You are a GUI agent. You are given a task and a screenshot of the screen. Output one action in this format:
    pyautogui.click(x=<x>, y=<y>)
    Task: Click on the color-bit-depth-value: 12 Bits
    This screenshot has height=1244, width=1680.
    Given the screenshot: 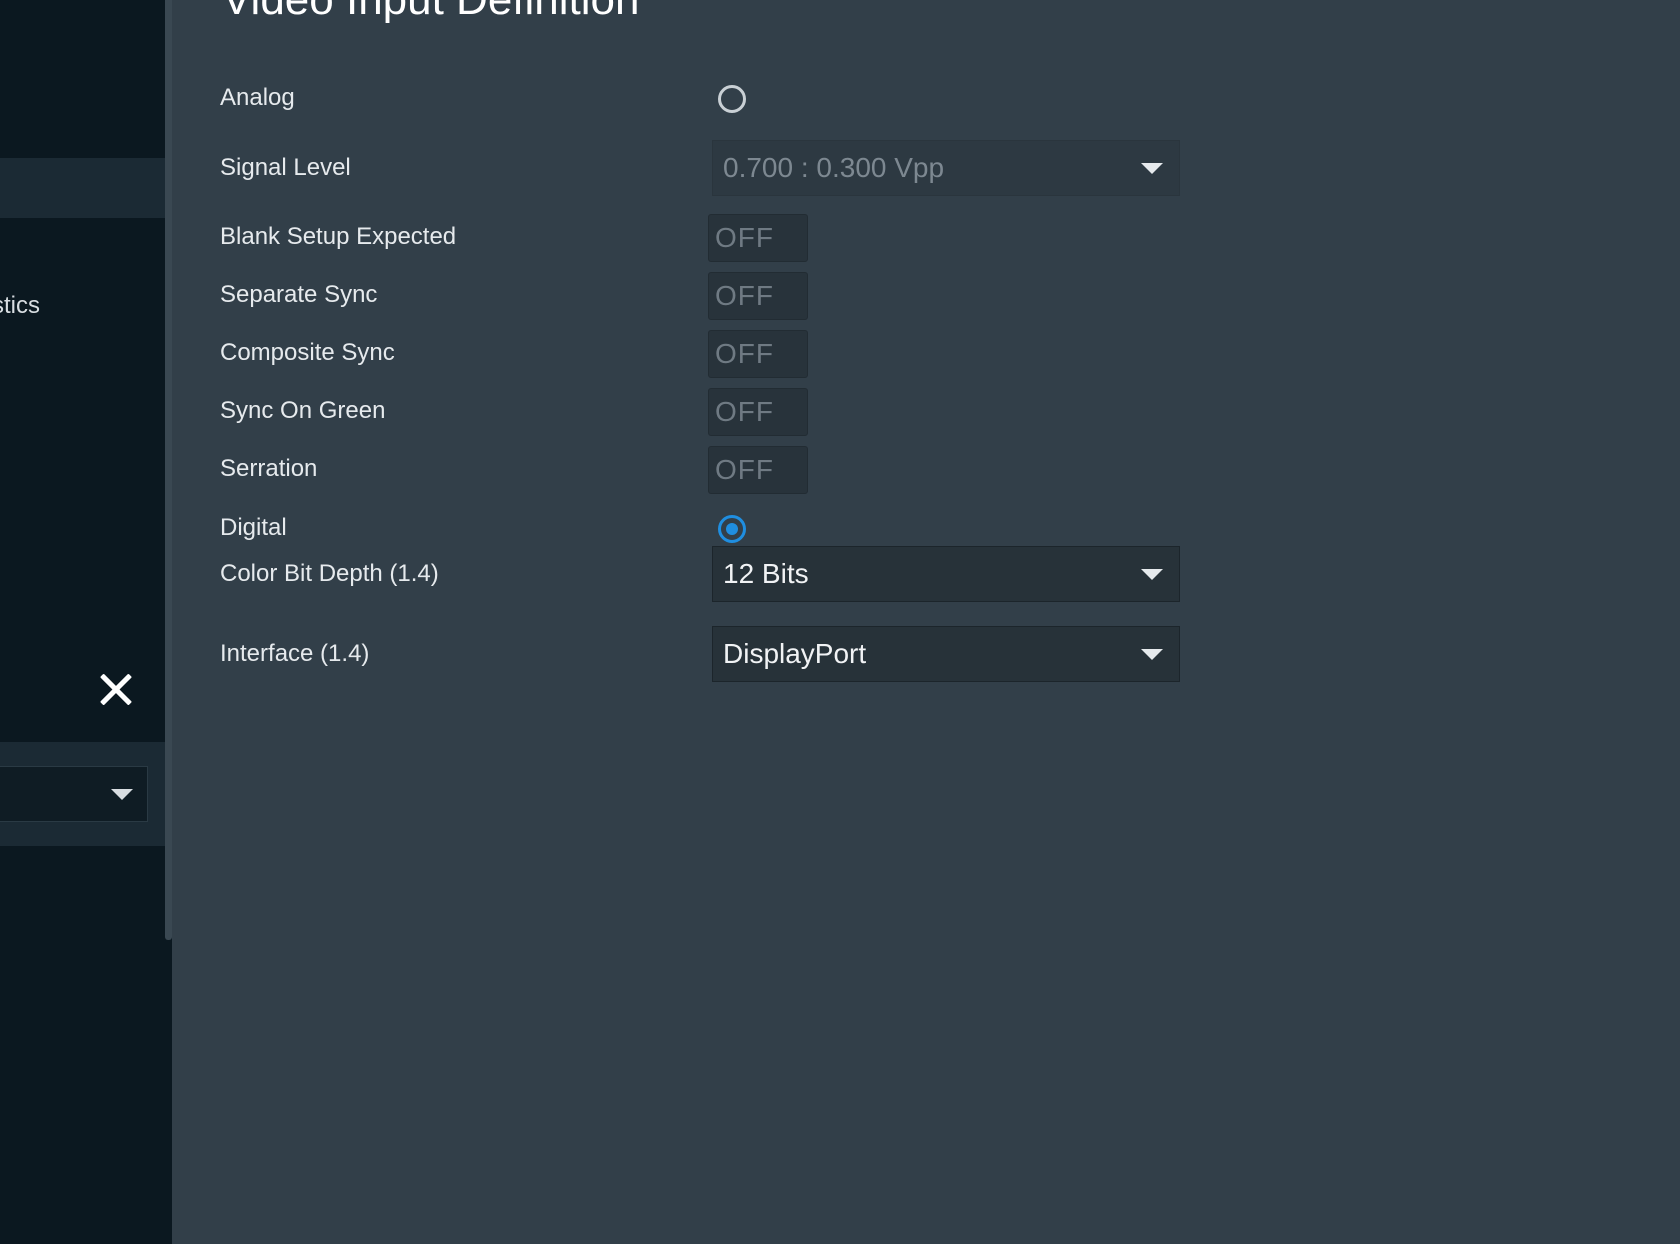 What is the action you would take?
    pyautogui.click(x=766, y=573)
    